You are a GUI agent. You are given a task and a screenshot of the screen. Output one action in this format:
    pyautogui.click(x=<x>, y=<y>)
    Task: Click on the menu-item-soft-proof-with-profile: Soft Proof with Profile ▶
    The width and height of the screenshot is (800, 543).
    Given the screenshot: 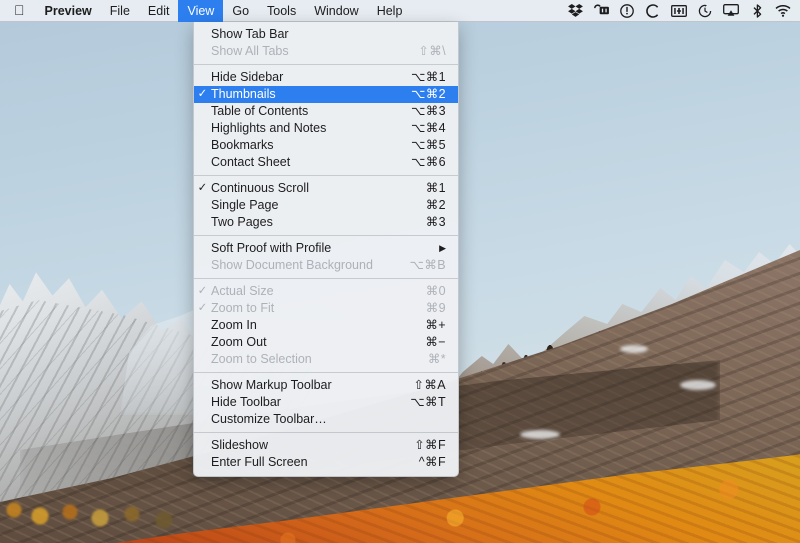 What is the action you would take?
    pyautogui.click(x=326, y=248)
    